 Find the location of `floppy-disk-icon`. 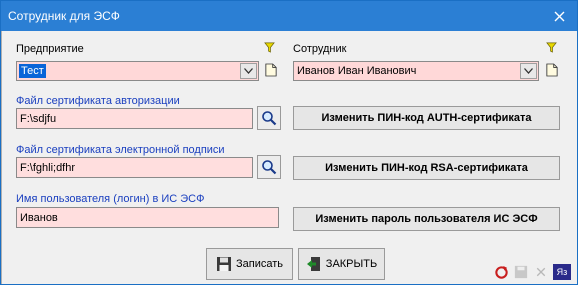

floppy-disk-icon is located at coordinates (223, 264).